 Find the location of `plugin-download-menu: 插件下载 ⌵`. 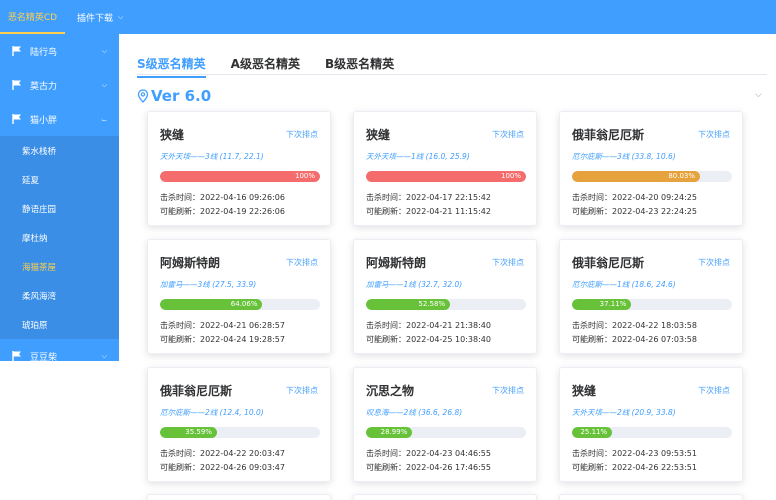

plugin-download-menu: 插件下载 ⌵ is located at coordinates (100, 17).